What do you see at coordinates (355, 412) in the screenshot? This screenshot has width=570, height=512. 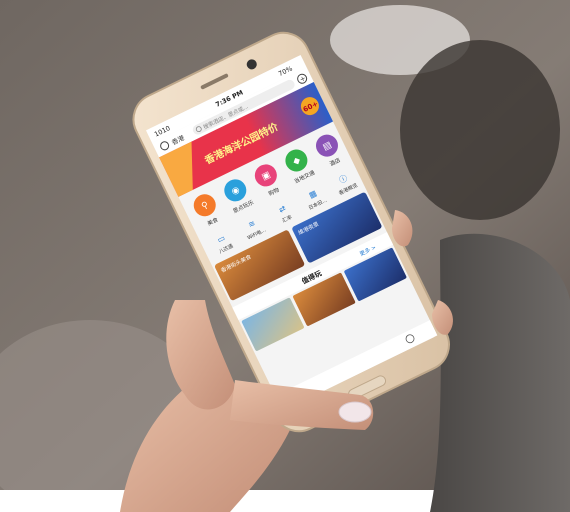 I see `thumbnail` at bounding box center [355, 412].